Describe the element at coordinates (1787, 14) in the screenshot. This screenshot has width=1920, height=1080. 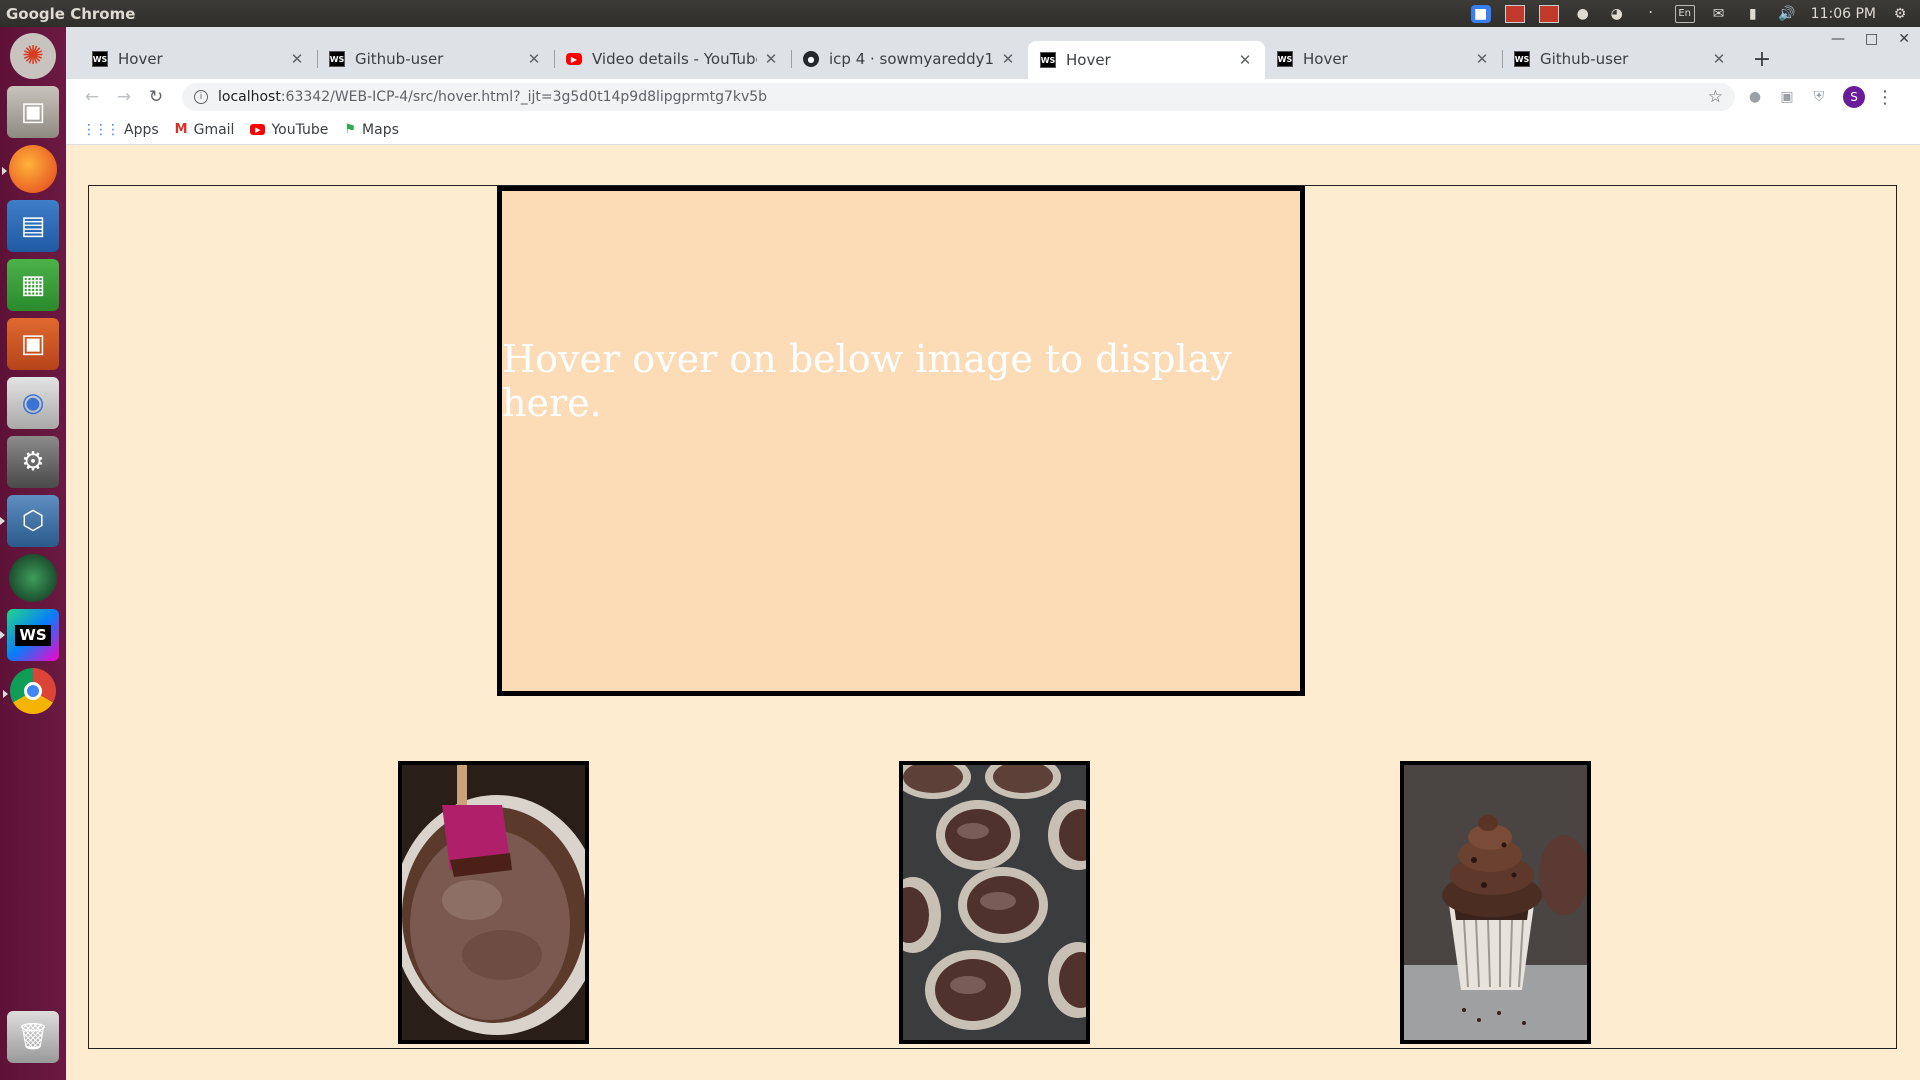
I see `volume-icon: 🔊` at that location.